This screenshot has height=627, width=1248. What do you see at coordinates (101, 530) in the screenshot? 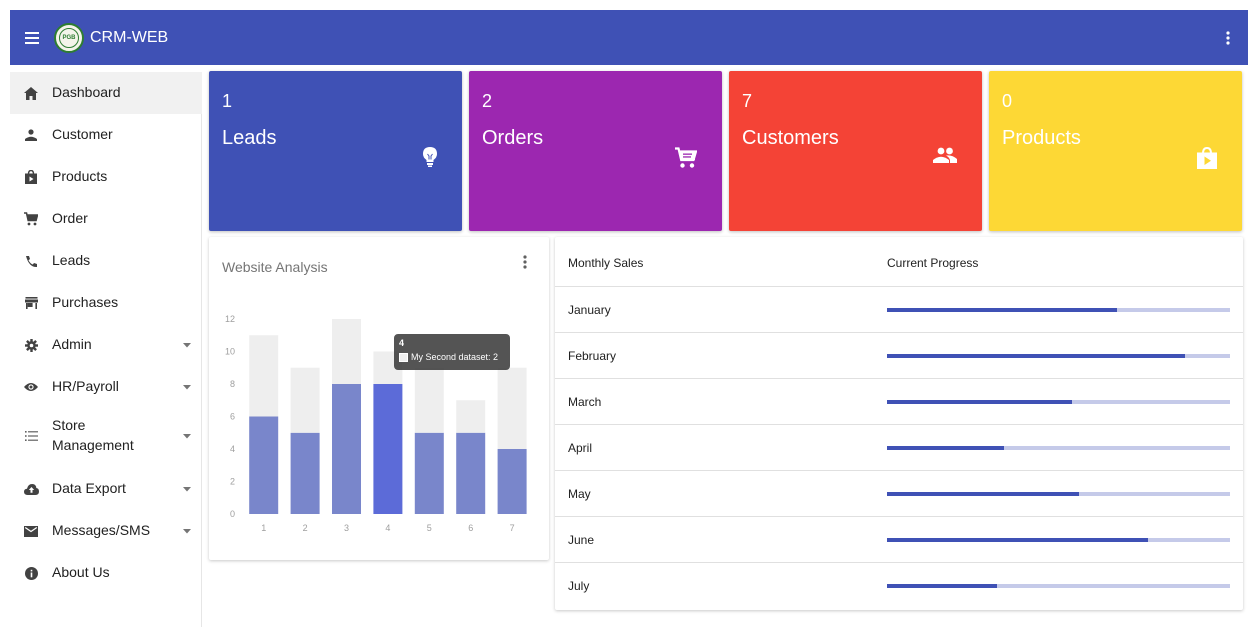
I see `sidebar-item-label: Messages/SMS` at bounding box center [101, 530].